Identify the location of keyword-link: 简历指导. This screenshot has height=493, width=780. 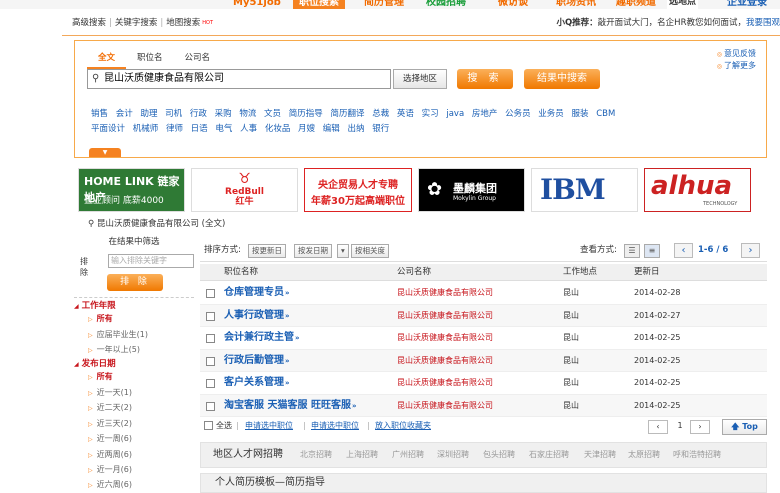
(306, 114).